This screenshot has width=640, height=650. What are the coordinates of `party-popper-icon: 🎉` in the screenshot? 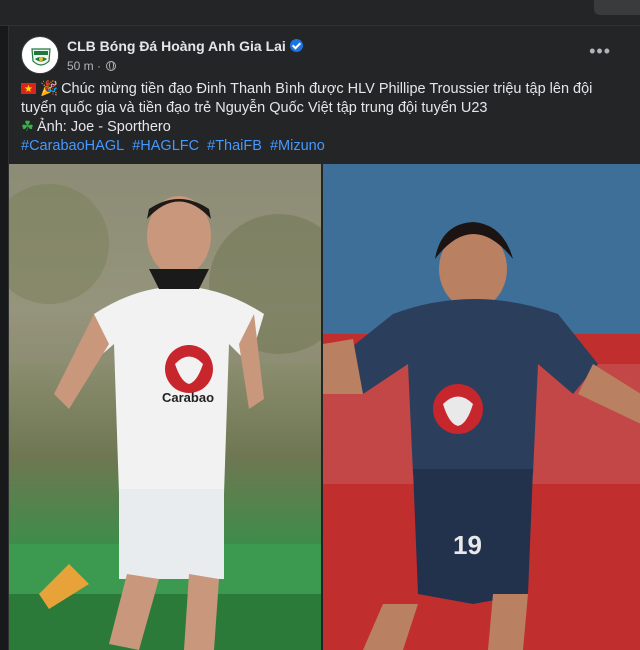 It's located at (49, 89).